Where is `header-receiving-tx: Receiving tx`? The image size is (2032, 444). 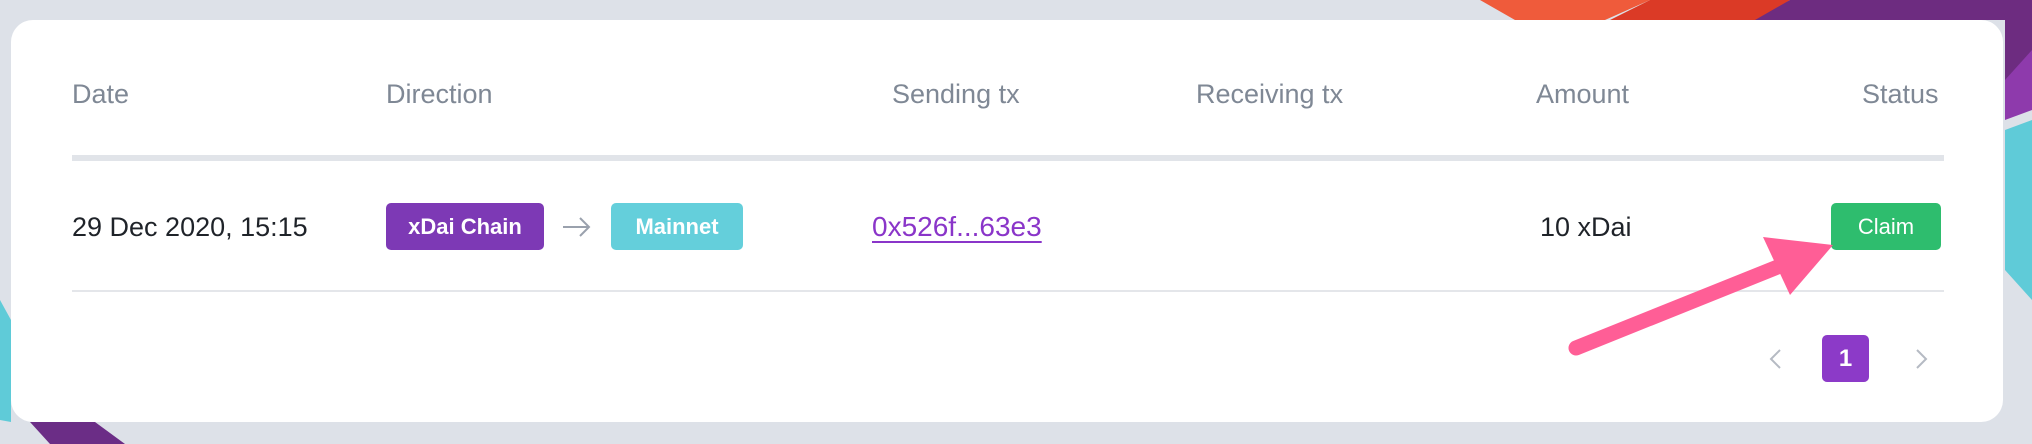
header-receiving-tx: Receiving tx is located at coordinates (1270, 94).